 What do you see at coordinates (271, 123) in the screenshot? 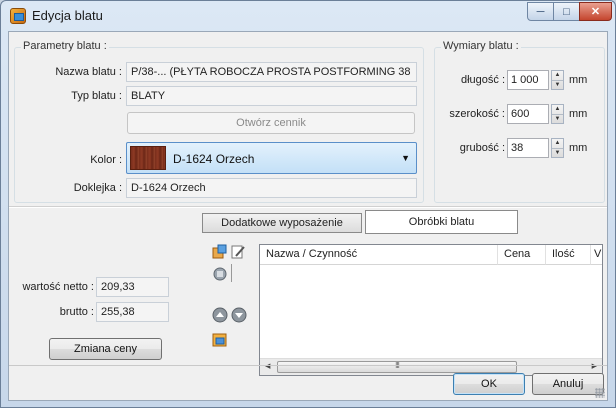
I see `open-price-list-button: Otwórz cennik` at bounding box center [271, 123].